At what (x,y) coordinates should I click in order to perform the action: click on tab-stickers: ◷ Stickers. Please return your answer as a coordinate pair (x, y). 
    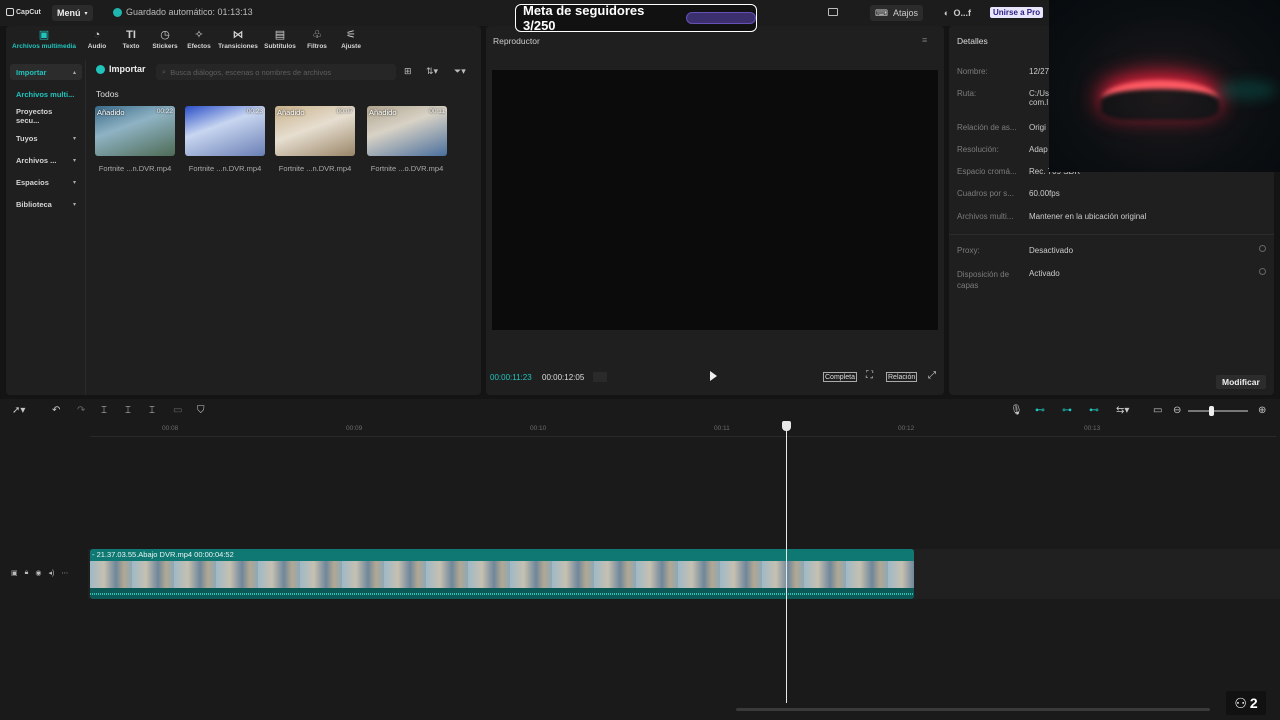
    Looking at the image, I should click on (165, 39).